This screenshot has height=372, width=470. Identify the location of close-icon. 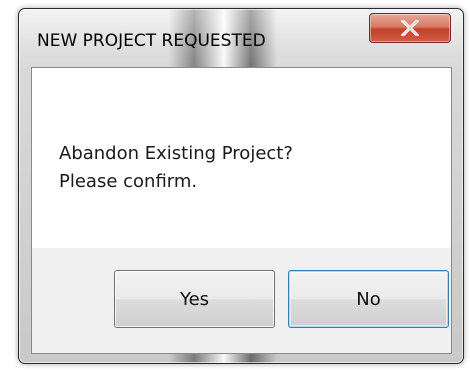
(410, 28).